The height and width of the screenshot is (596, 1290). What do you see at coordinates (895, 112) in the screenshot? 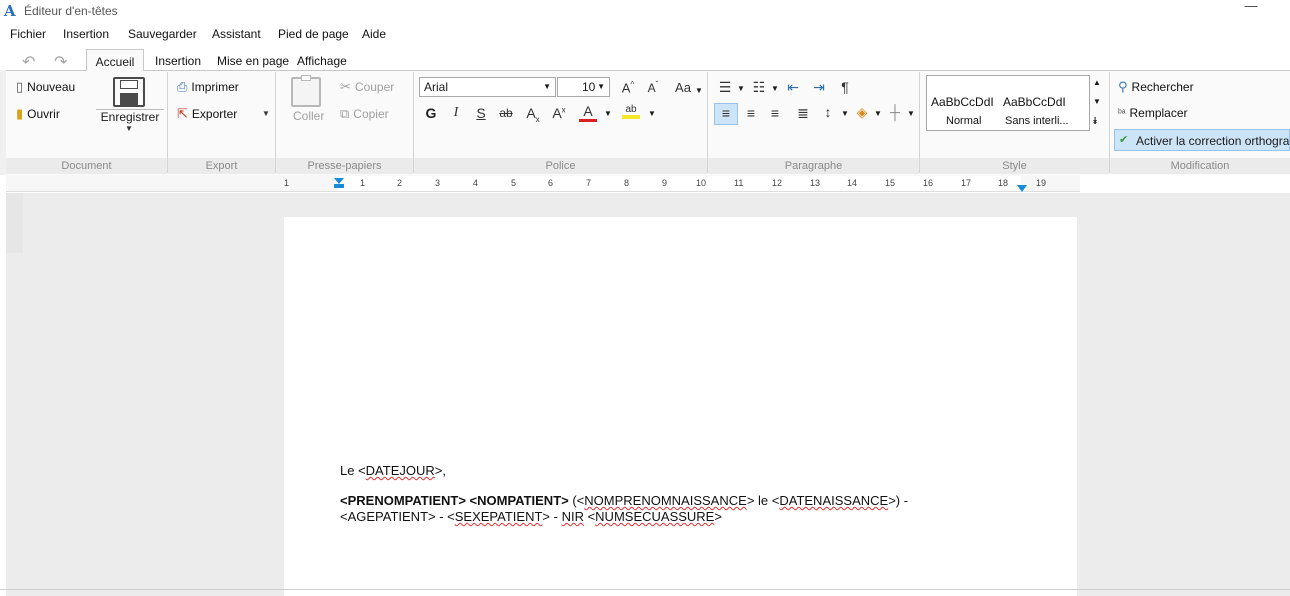
I see `borders-icon: ┼` at bounding box center [895, 112].